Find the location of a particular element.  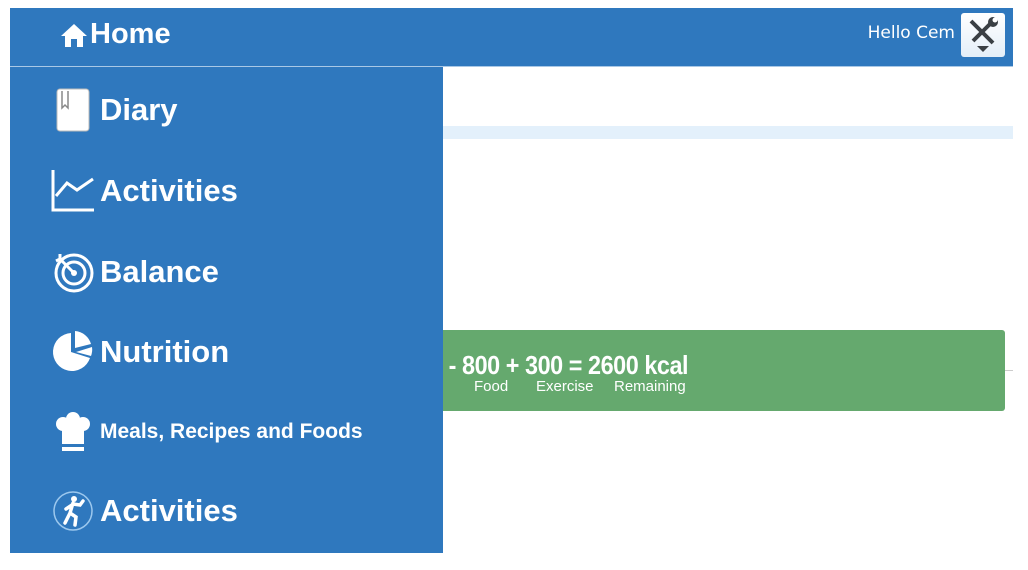

user-greeting: Hello Cem is located at coordinates (911, 33).